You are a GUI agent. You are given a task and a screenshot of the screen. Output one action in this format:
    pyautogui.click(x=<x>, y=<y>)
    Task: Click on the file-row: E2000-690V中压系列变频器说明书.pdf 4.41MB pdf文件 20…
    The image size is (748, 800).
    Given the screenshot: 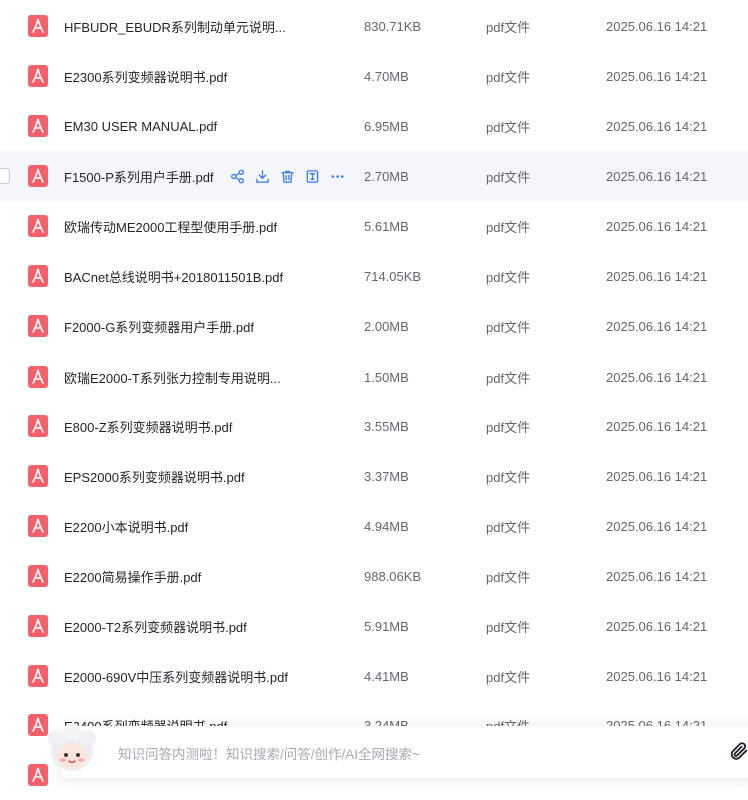 What is the action you would take?
    pyautogui.click(x=374, y=676)
    